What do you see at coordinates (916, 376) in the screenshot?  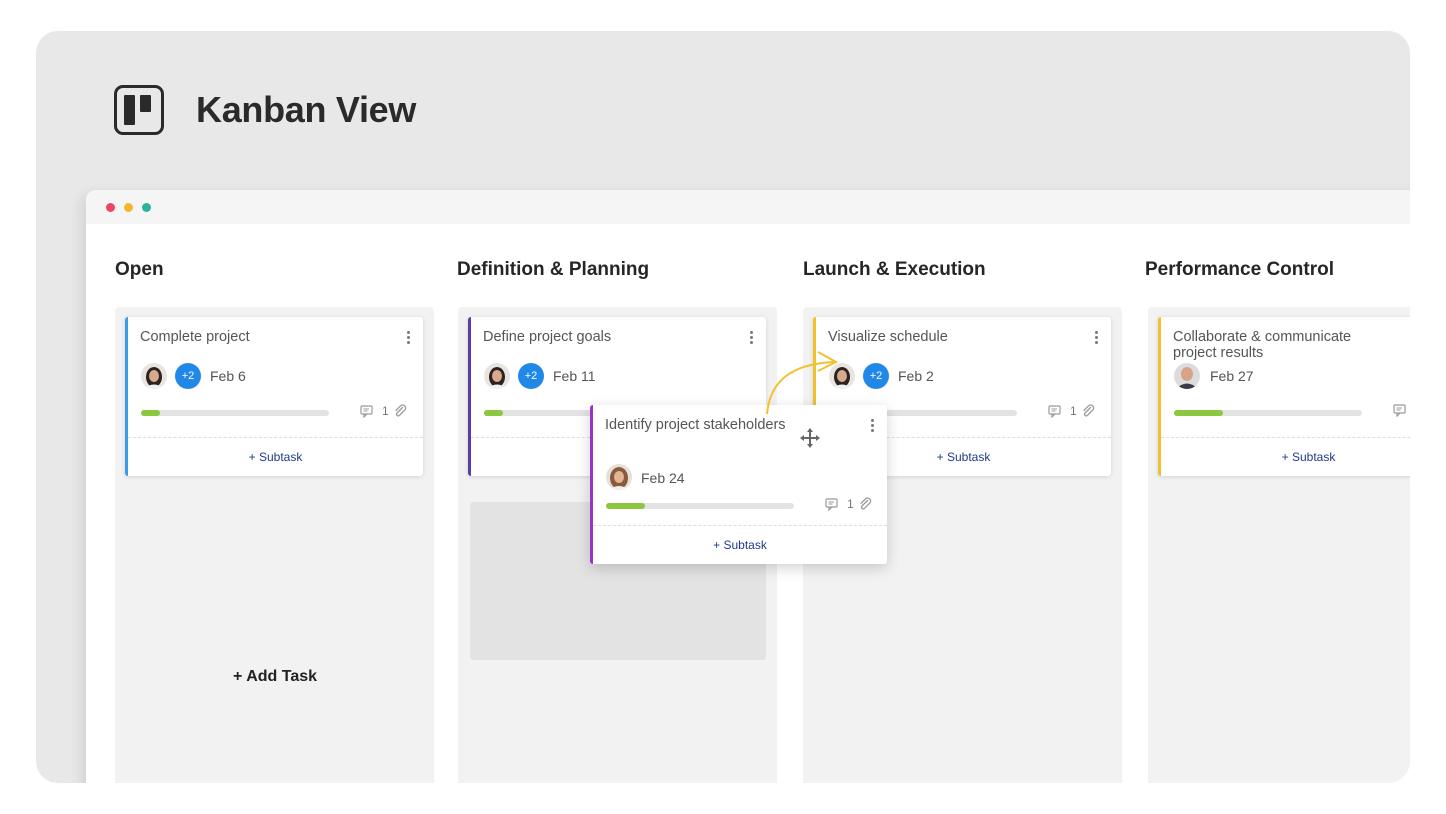 I see `due-date: Feb 2` at bounding box center [916, 376].